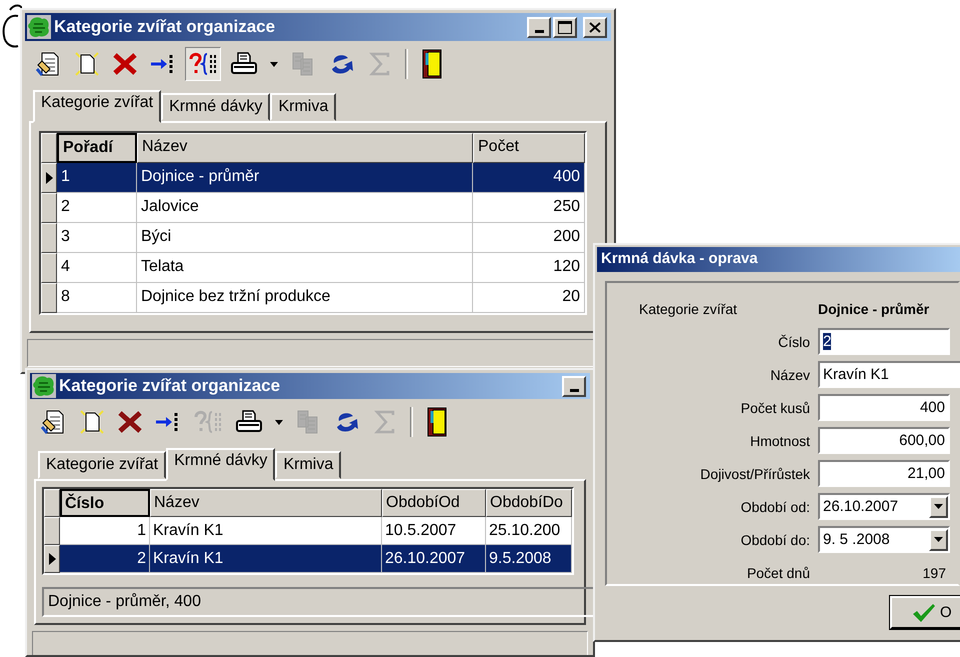 Image resolution: width=960 pixels, height=657 pixels. Describe the element at coordinates (305, 298) in the screenshot. I see `table-cell: Dojnice bez tržní produkce` at that location.